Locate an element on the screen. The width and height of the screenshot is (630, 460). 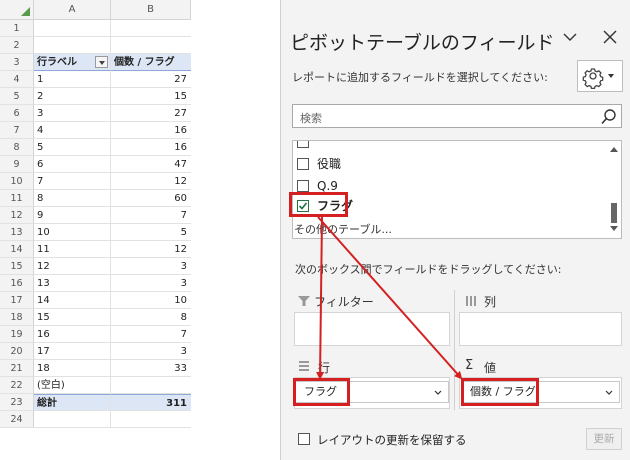
row-number: 17 is located at coordinates (17, 300).